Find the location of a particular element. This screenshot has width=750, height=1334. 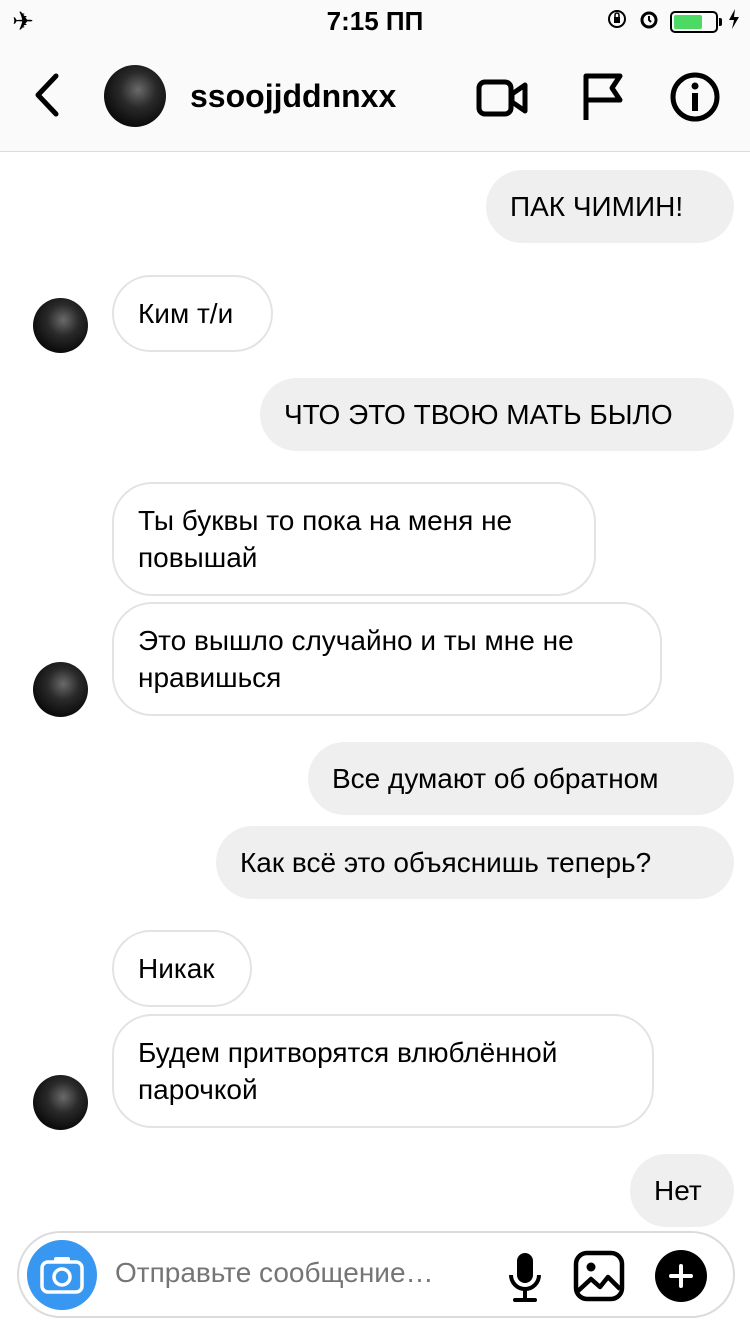

microphone-icon is located at coordinates (525, 1277).